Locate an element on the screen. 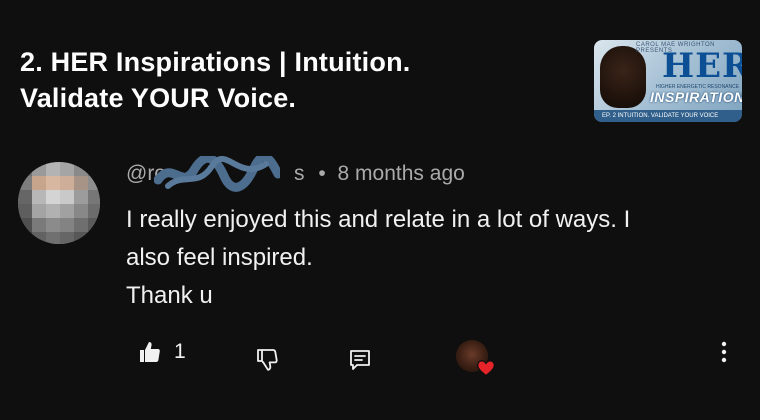 Image resolution: width=760 pixels, height=420 pixels. comment-actions: 1 is located at coordinates (380, 355).